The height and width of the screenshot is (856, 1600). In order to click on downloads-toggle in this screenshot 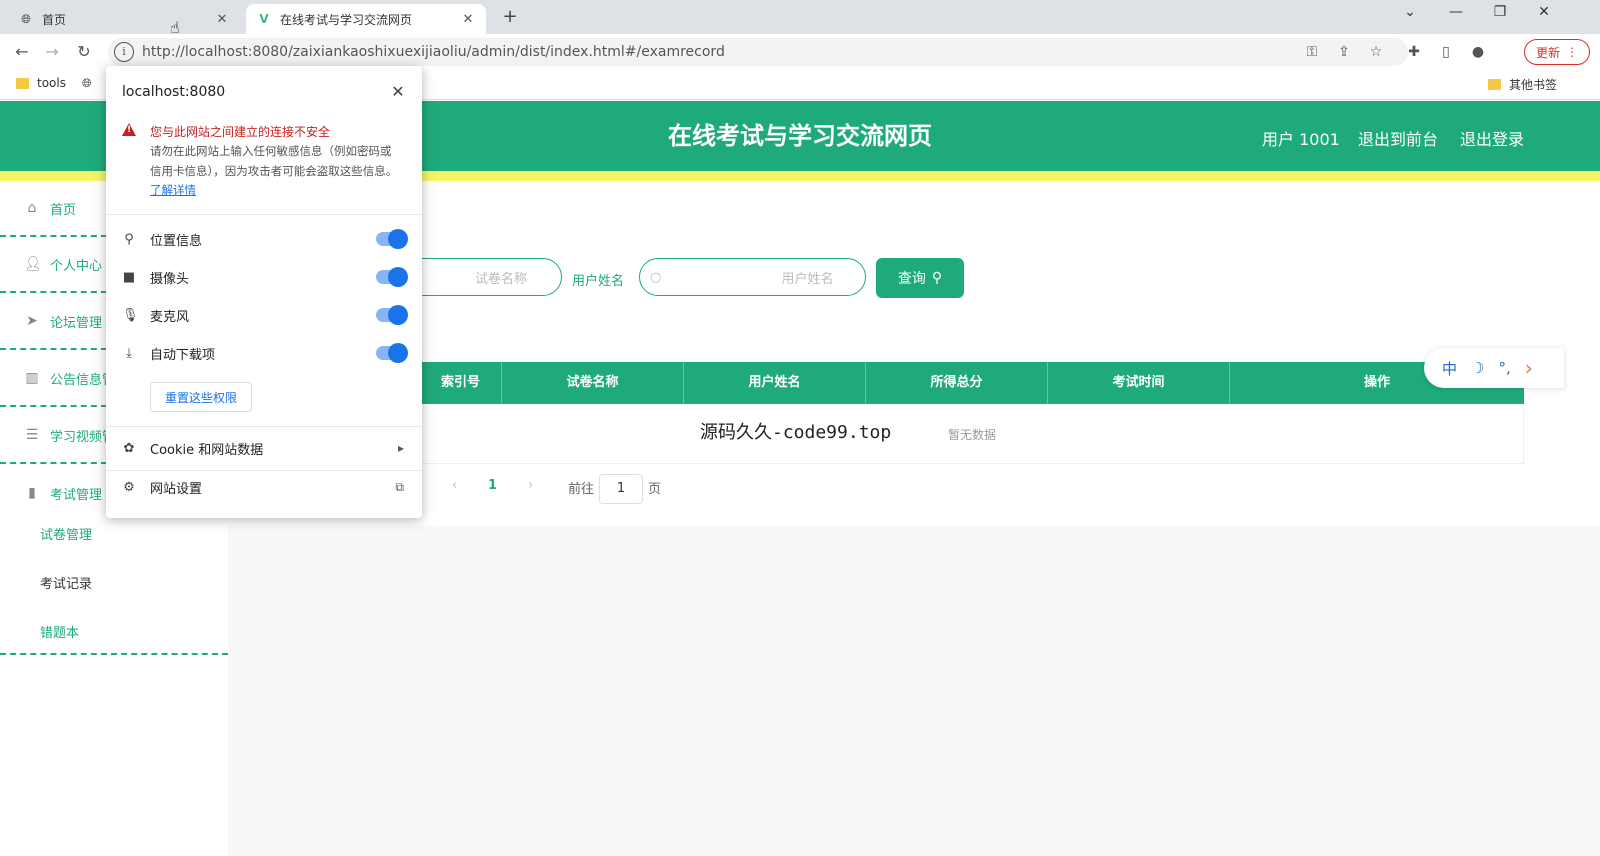, I will do `click(392, 353)`.